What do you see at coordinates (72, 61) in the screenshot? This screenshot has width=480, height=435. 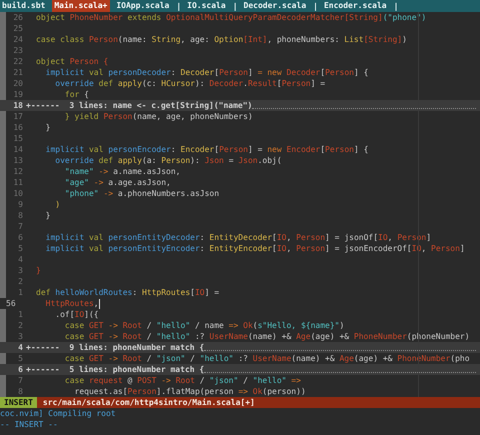 I see `code-line: object Person {` at bounding box center [72, 61].